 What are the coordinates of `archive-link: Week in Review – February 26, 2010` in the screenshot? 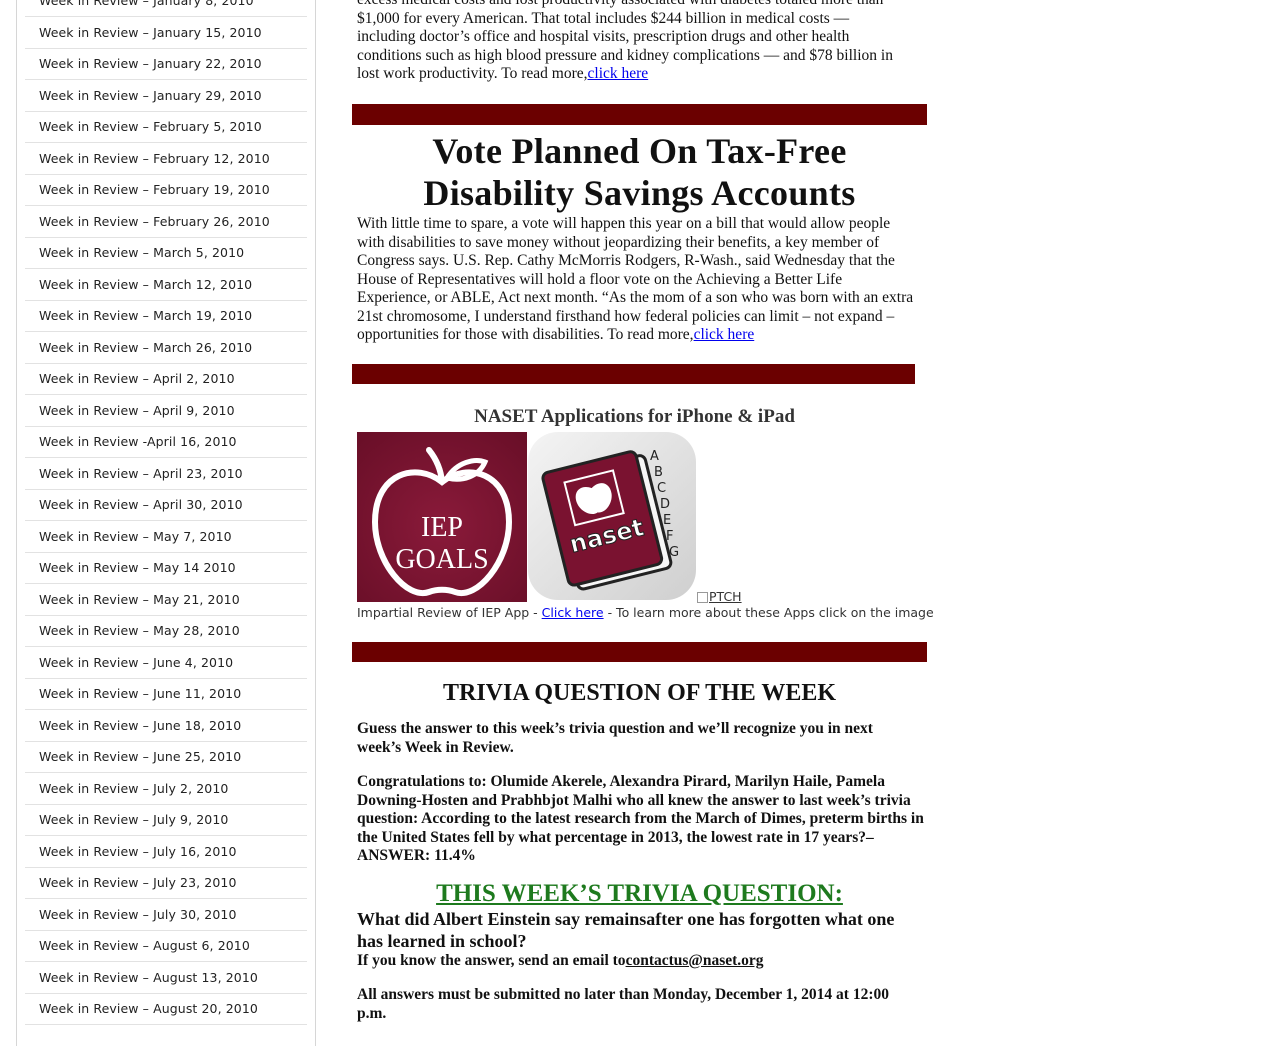 It's located at (154, 221).